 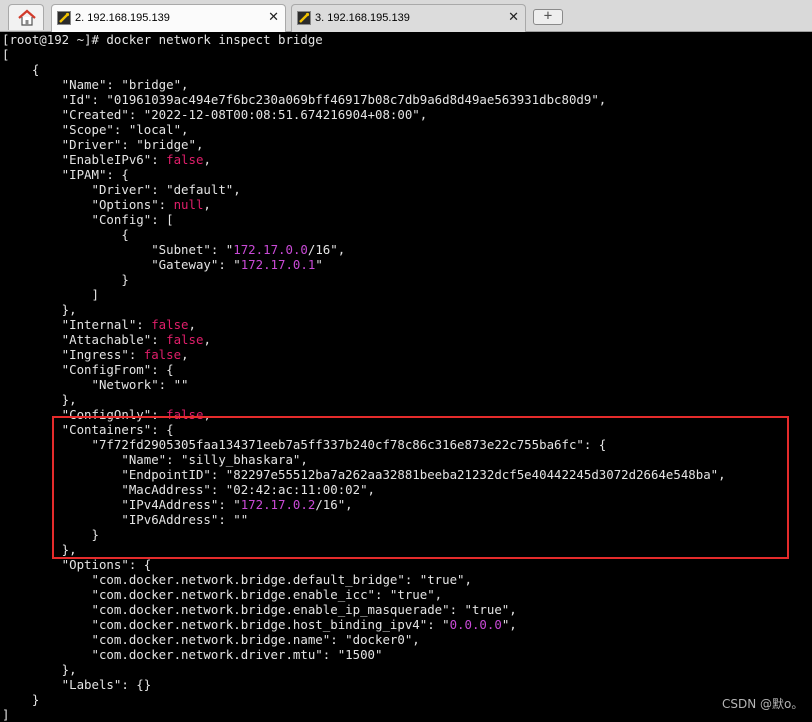 What do you see at coordinates (88, 219) in the screenshot?
I see `output-line: "Config": [` at bounding box center [88, 219].